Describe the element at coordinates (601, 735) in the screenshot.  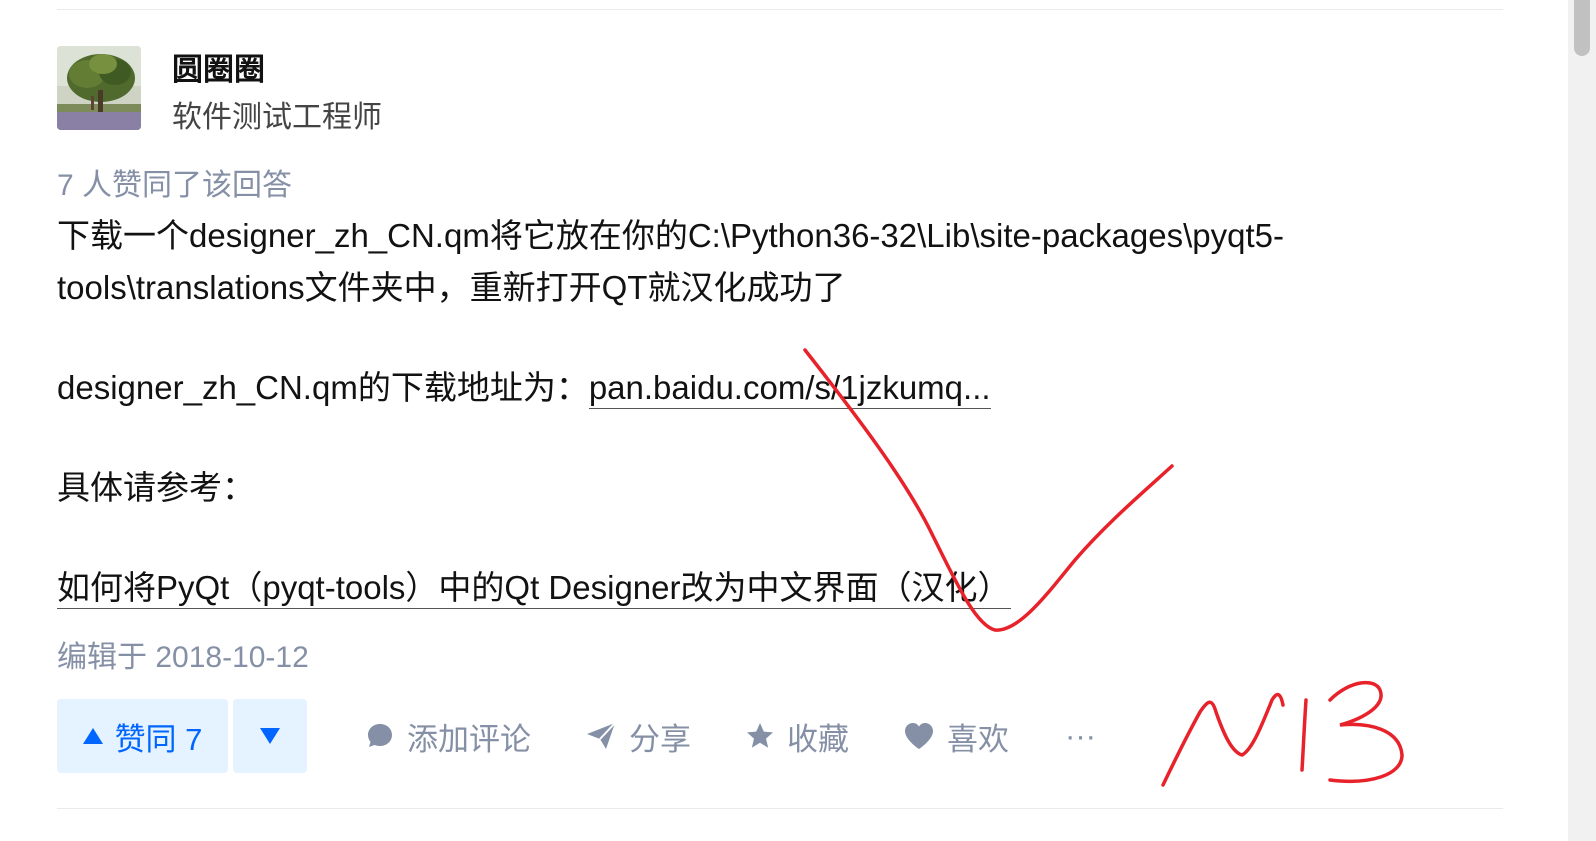
I see `paper-plane-icon` at that location.